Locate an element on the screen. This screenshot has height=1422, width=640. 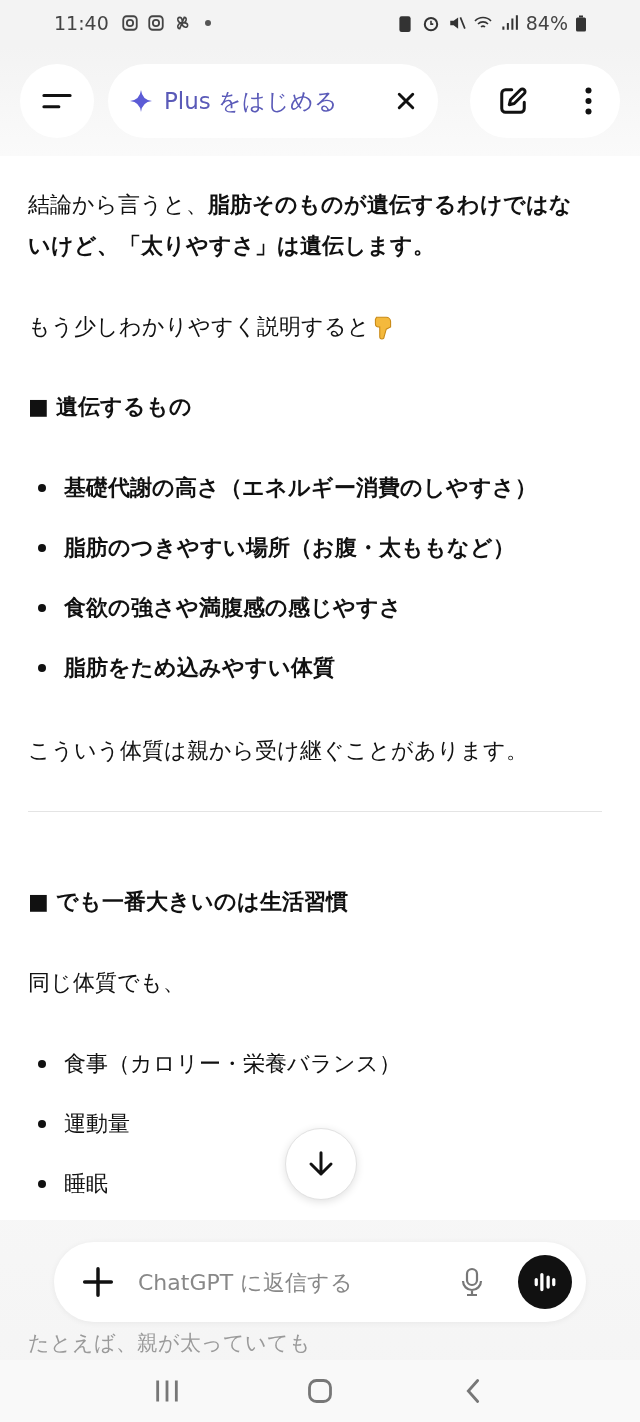
voice-button is located at coordinates (545, 1282).